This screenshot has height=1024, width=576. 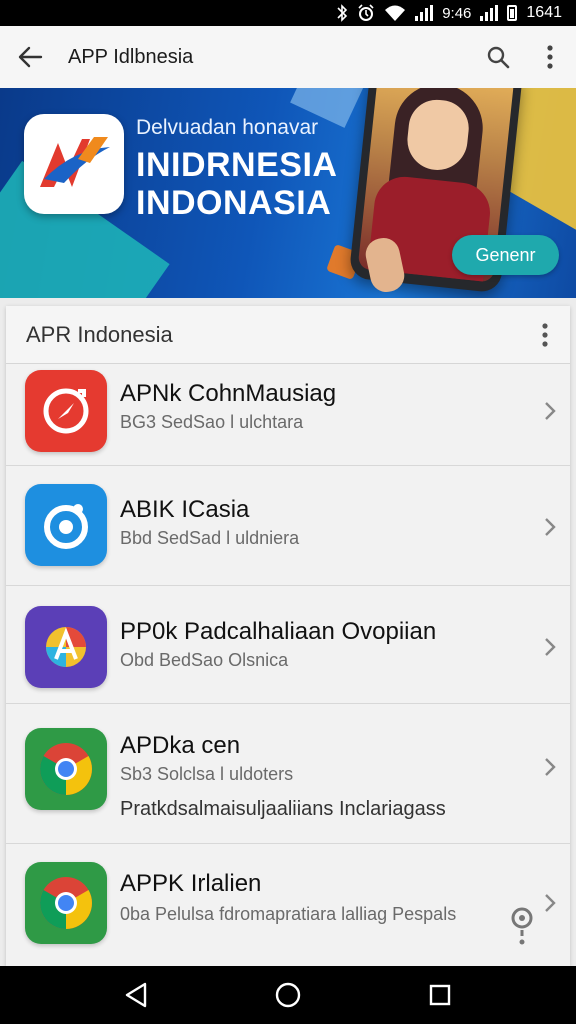 I want to click on letter-a-icon, so click(x=66, y=647).